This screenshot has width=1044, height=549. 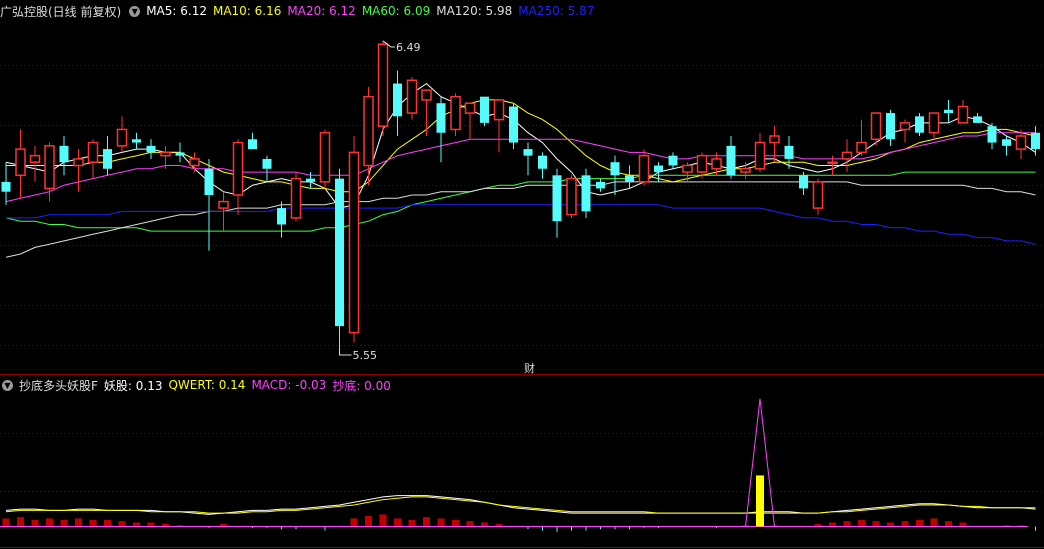 What do you see at coordinates (345, 352) in the screenshot?
I see `low-marker-leader` at bounding box center [345, 352].